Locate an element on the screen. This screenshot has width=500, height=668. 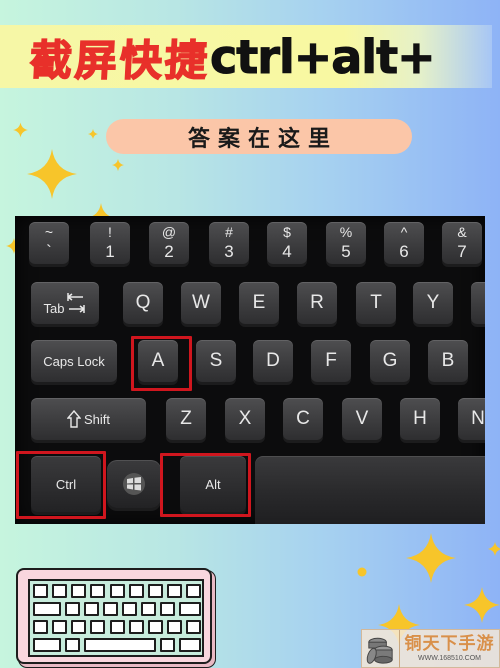
key-caps-lock: Caps Lock is located at coordinates (74, 361).